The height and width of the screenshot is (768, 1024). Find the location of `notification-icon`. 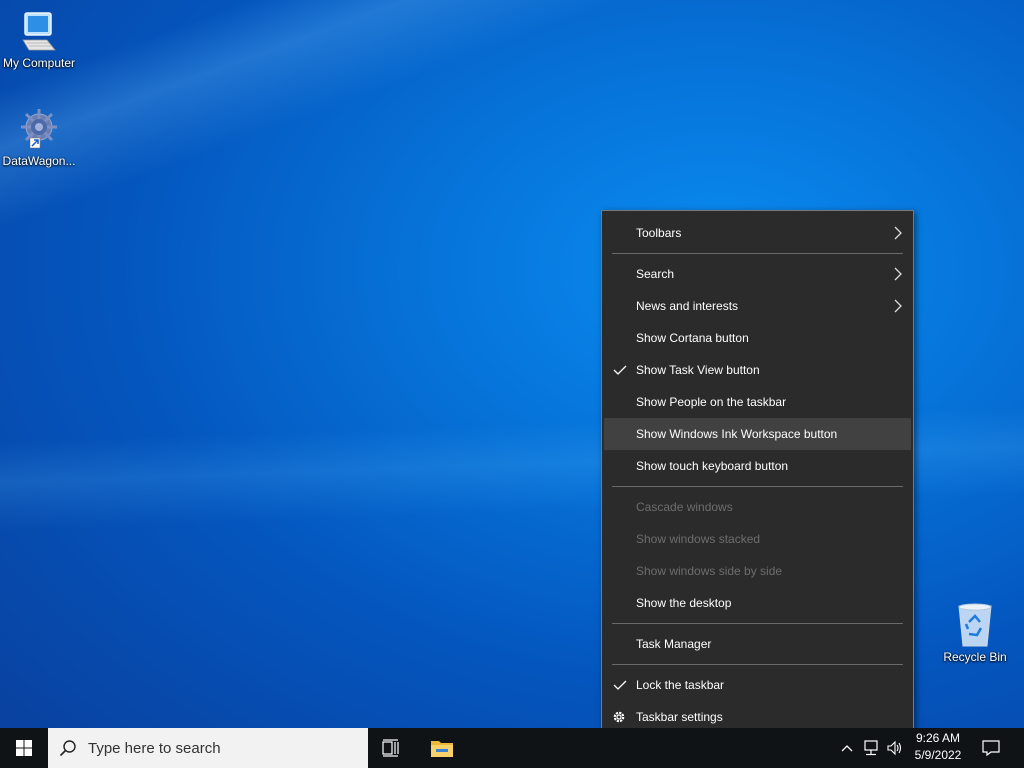

notification-icon is located at coordinates (991, 748).